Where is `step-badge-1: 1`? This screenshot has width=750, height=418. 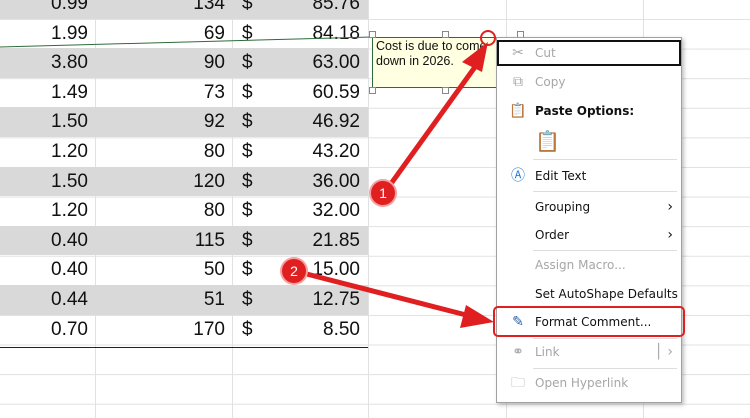 step-badge-1: 1 is located at coordinates (383, 193).